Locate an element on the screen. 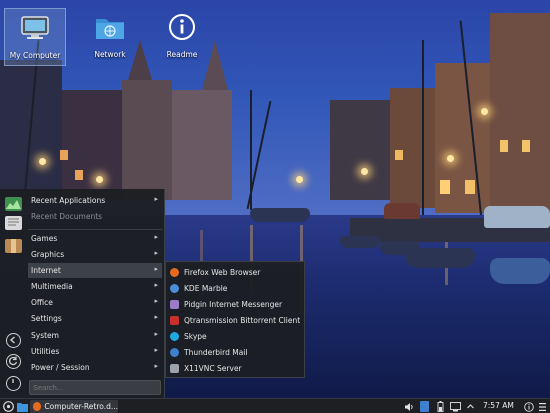 The height and width of the screenshot is (413, 550). submenu-item-pidgin: Pidgin Internet Messenger is located at coordinates (236, 304).